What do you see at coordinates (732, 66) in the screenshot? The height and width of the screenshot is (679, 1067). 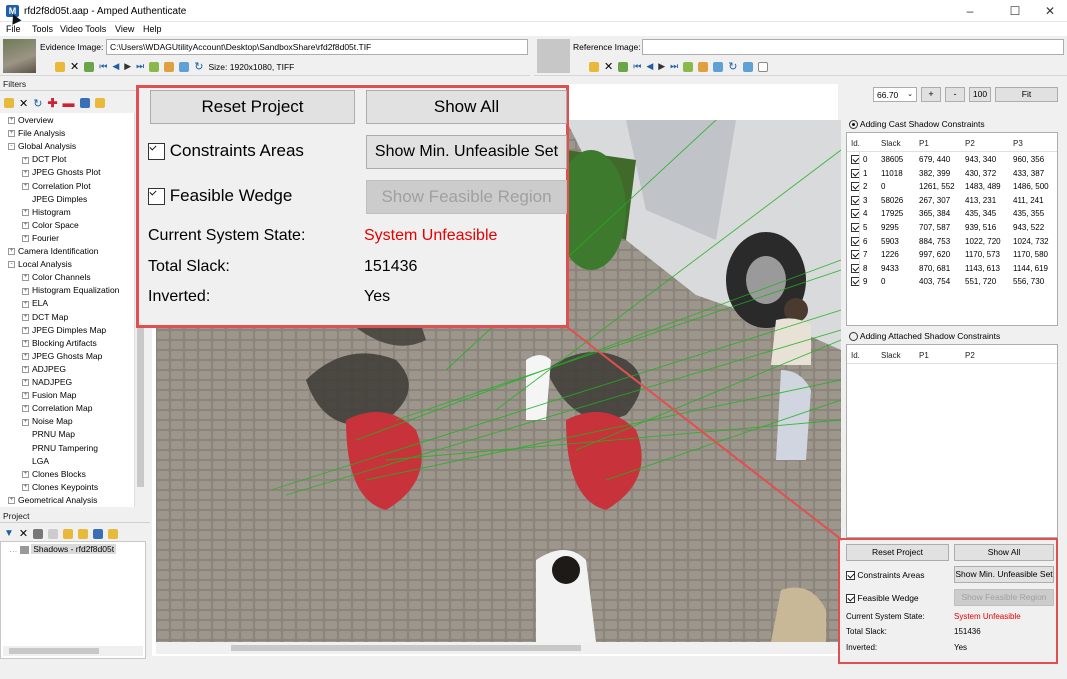 I see `ref-refresh-icon: ↻` at bounding box center [732, 66].